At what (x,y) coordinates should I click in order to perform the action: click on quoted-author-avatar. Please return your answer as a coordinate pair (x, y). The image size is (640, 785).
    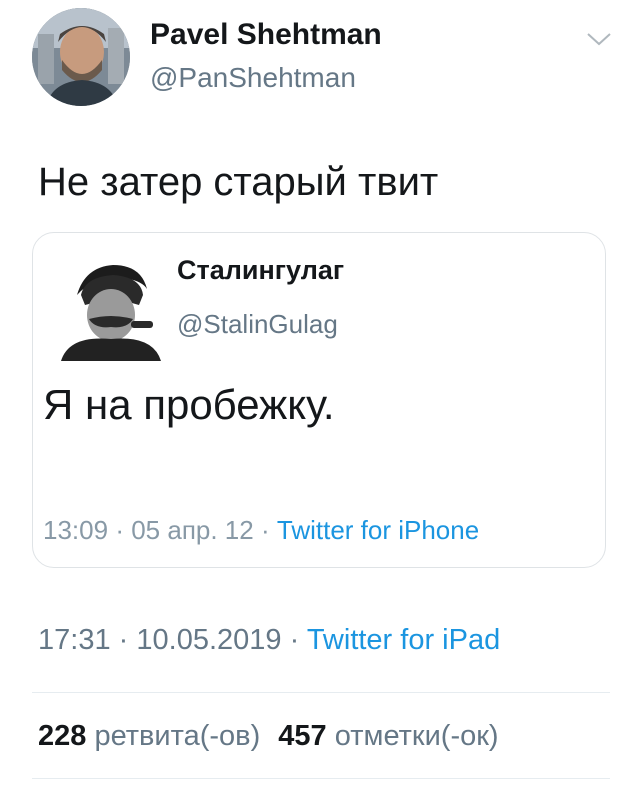
    Looking at the image, I should click on (111, 305).